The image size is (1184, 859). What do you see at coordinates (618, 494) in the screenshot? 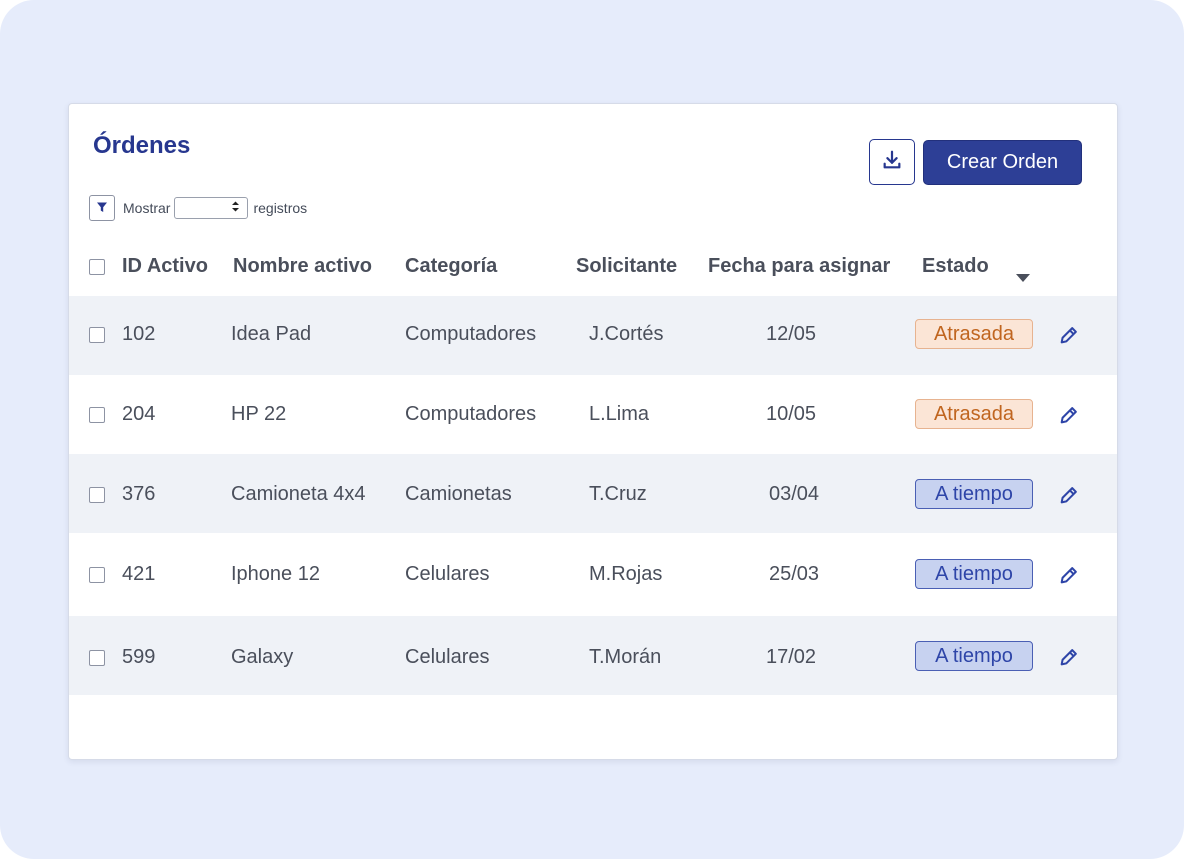
I see `requester: T.Cruz` at bounding box center [618, 494].